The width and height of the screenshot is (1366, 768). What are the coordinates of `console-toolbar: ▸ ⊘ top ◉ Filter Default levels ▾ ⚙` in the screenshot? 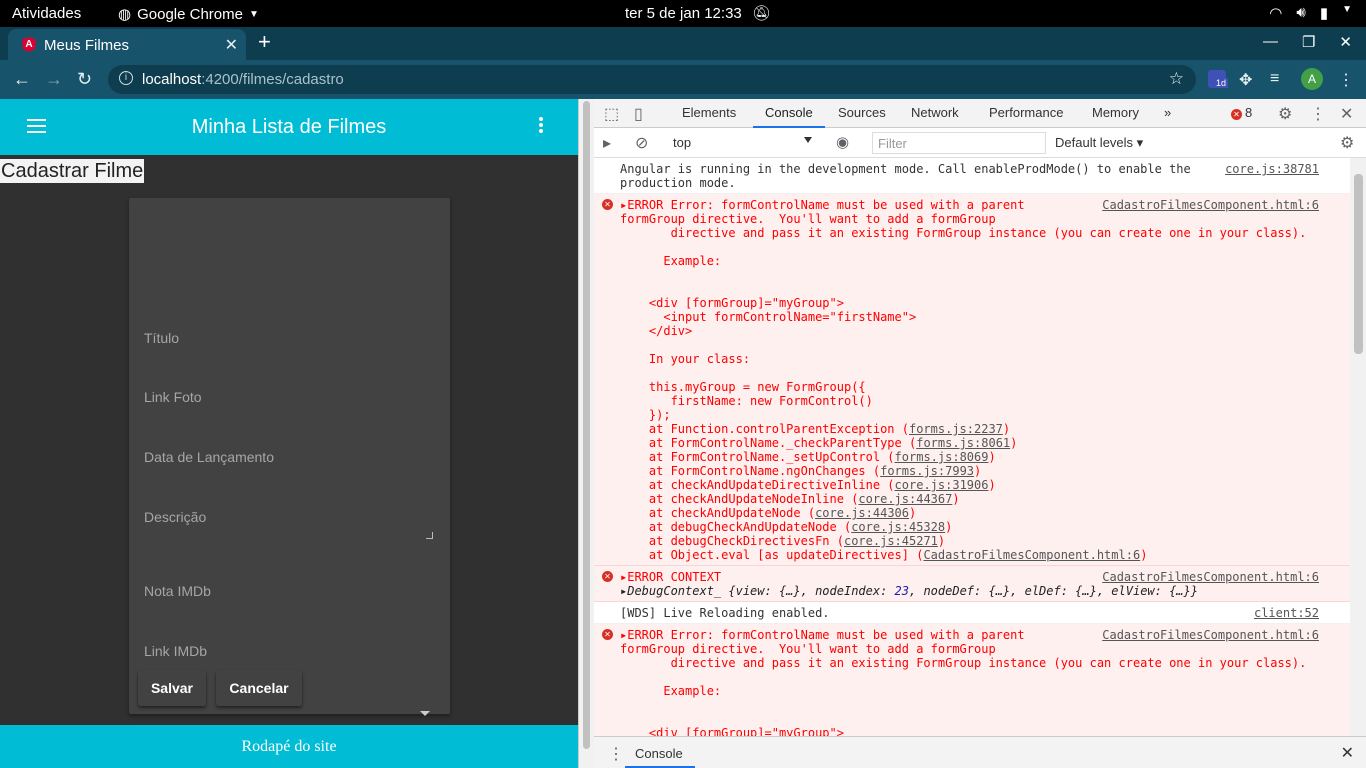 It's located at (980, 143).